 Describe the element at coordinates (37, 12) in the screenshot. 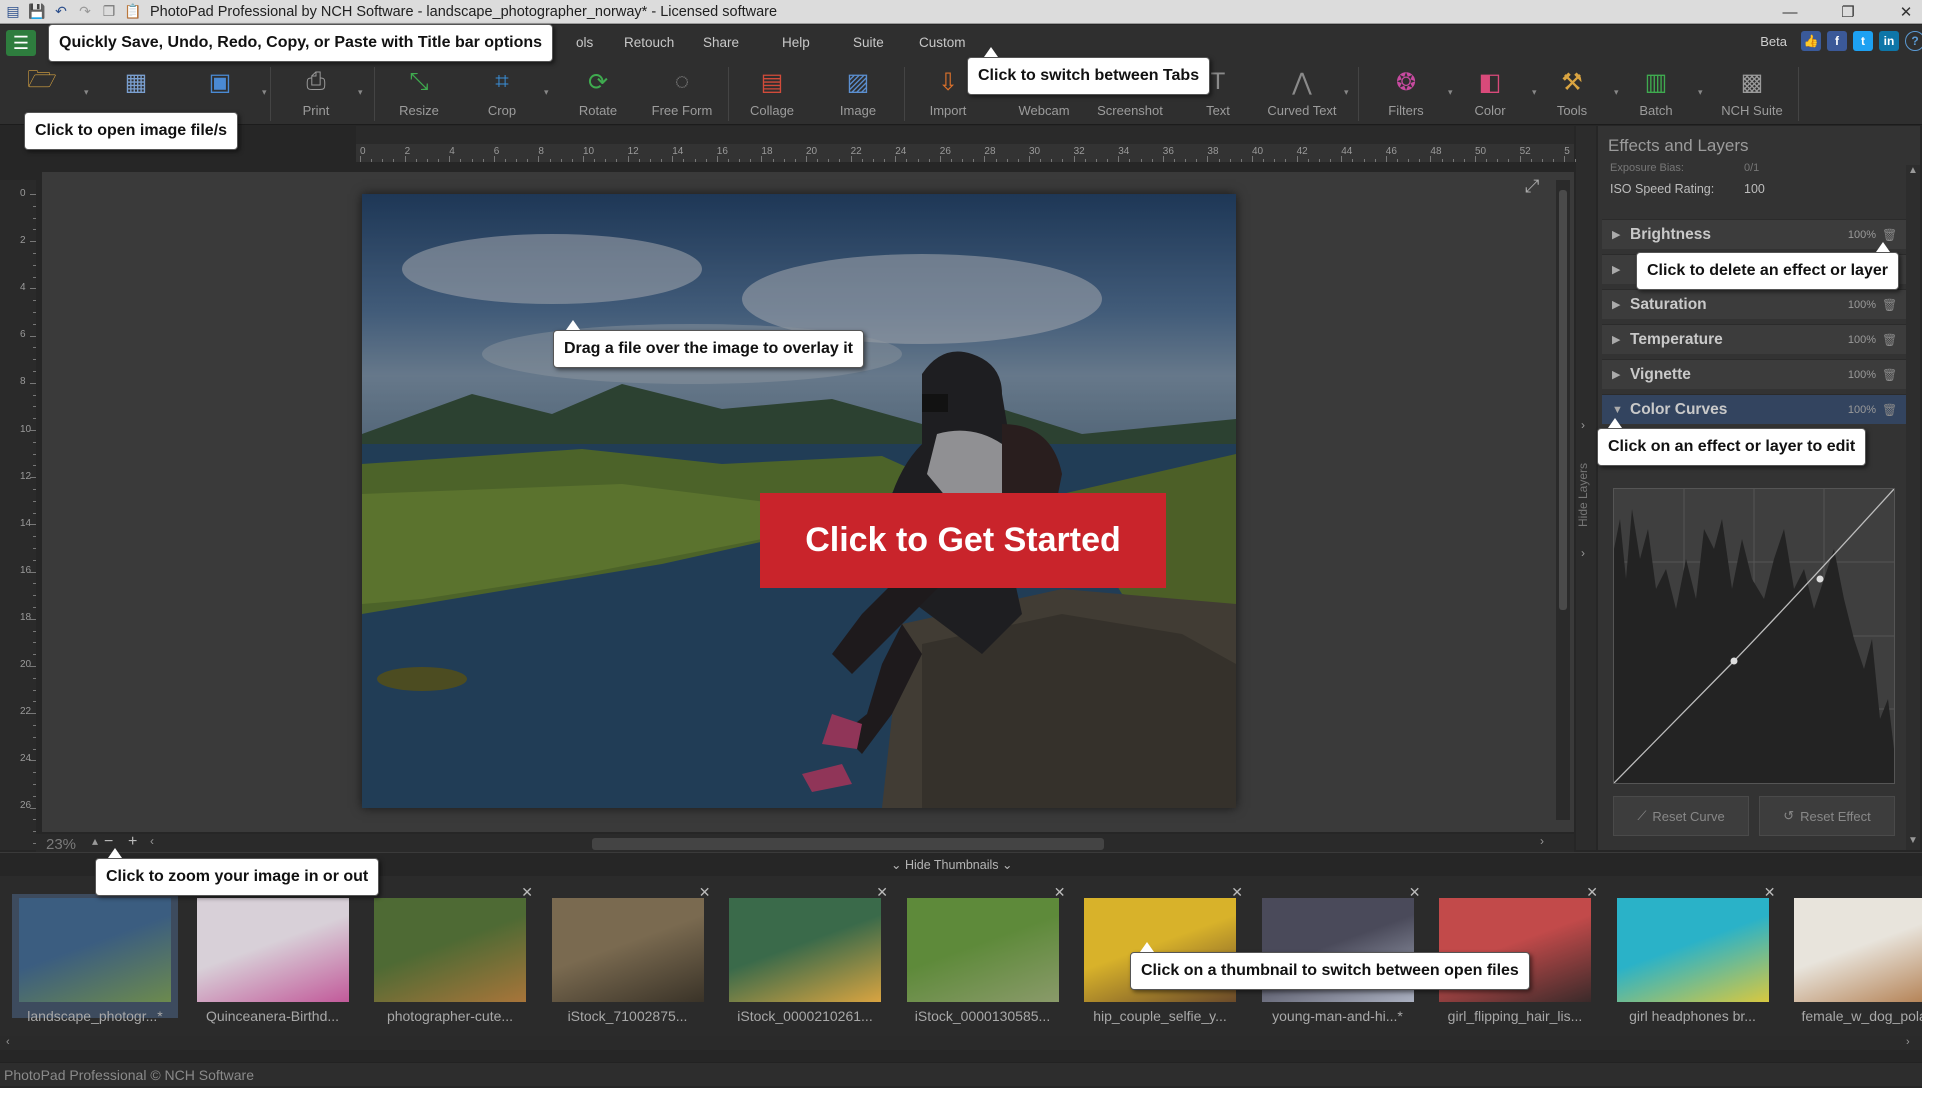

I see `save-icon: 💾` at that location.